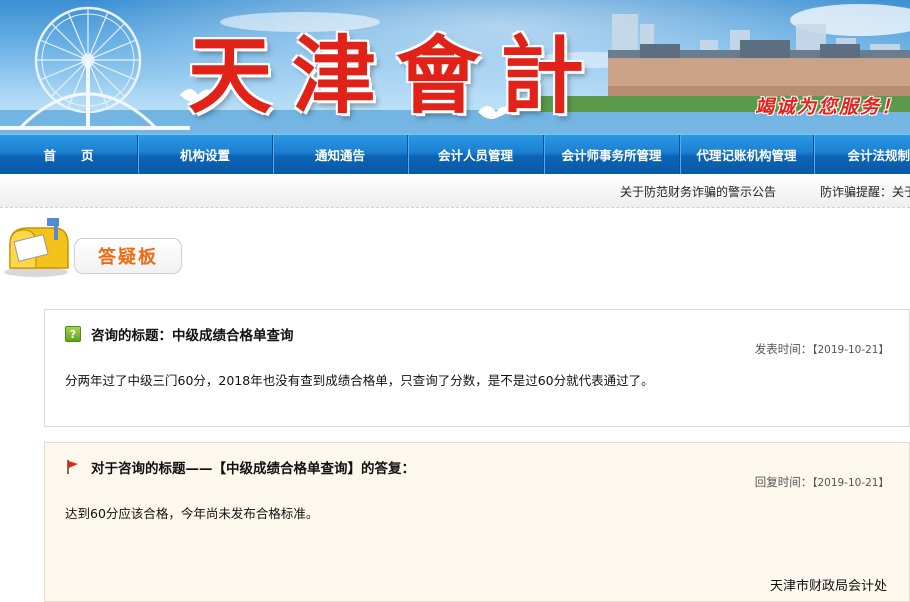 This screenshot has height=602, width=910. I want to click on notice-marquee: 关于防范财务诈骗的警示公告 防诈骗提醒：关于, so click(765, 191).